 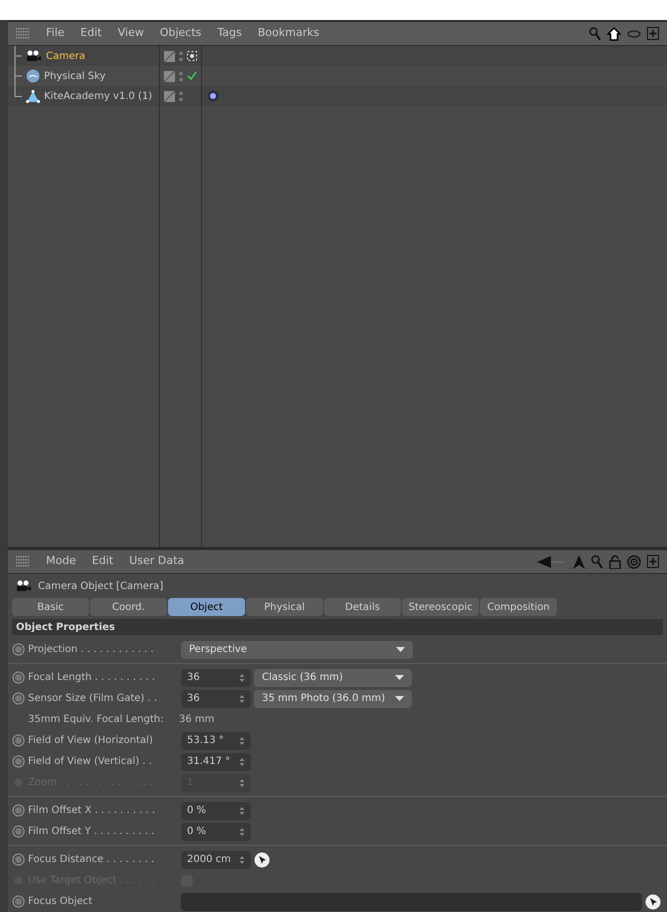 I want to click on property-label: Film Offset X . . . . . . . . . ., so click(x=92, y=811).